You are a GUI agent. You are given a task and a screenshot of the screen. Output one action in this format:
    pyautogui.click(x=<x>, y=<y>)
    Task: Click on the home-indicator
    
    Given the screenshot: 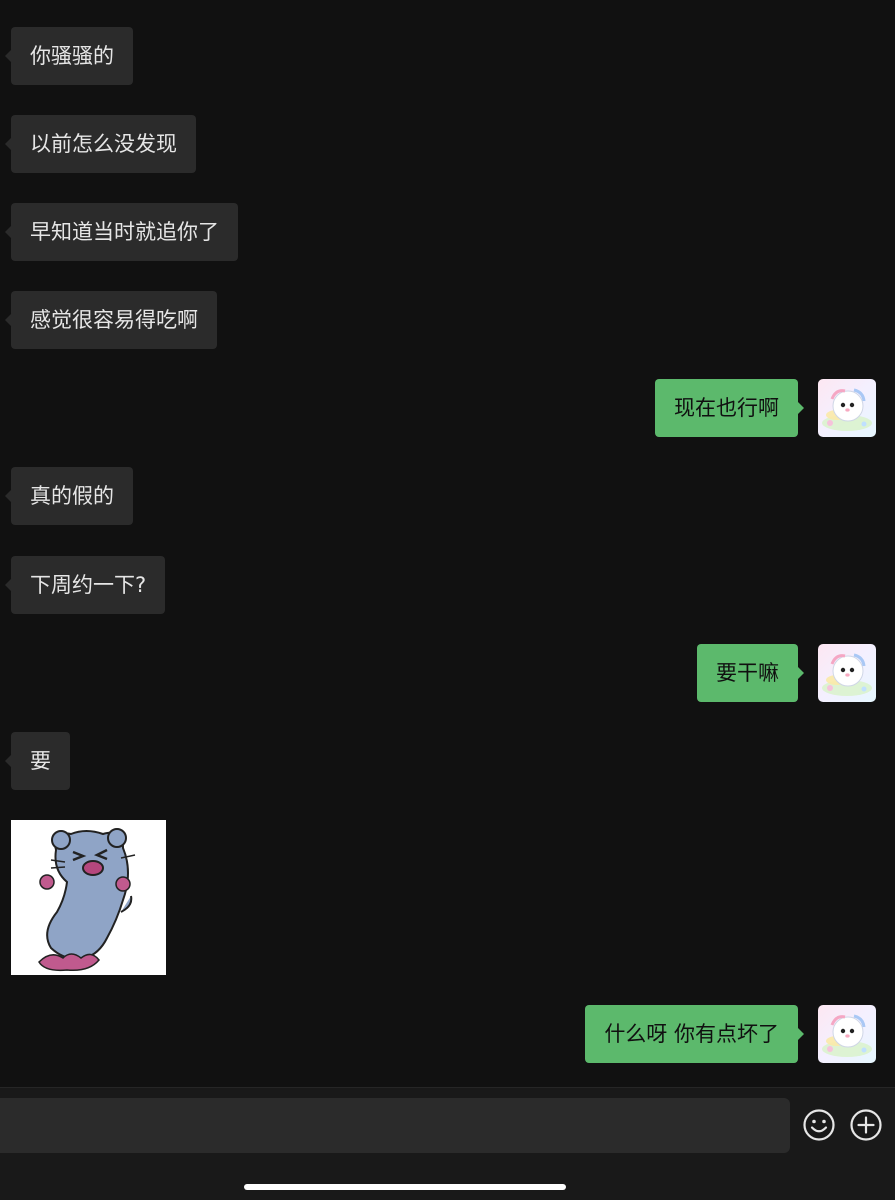 What is the action you would take?
    pyautogui.click(x=405, y=1187)
    